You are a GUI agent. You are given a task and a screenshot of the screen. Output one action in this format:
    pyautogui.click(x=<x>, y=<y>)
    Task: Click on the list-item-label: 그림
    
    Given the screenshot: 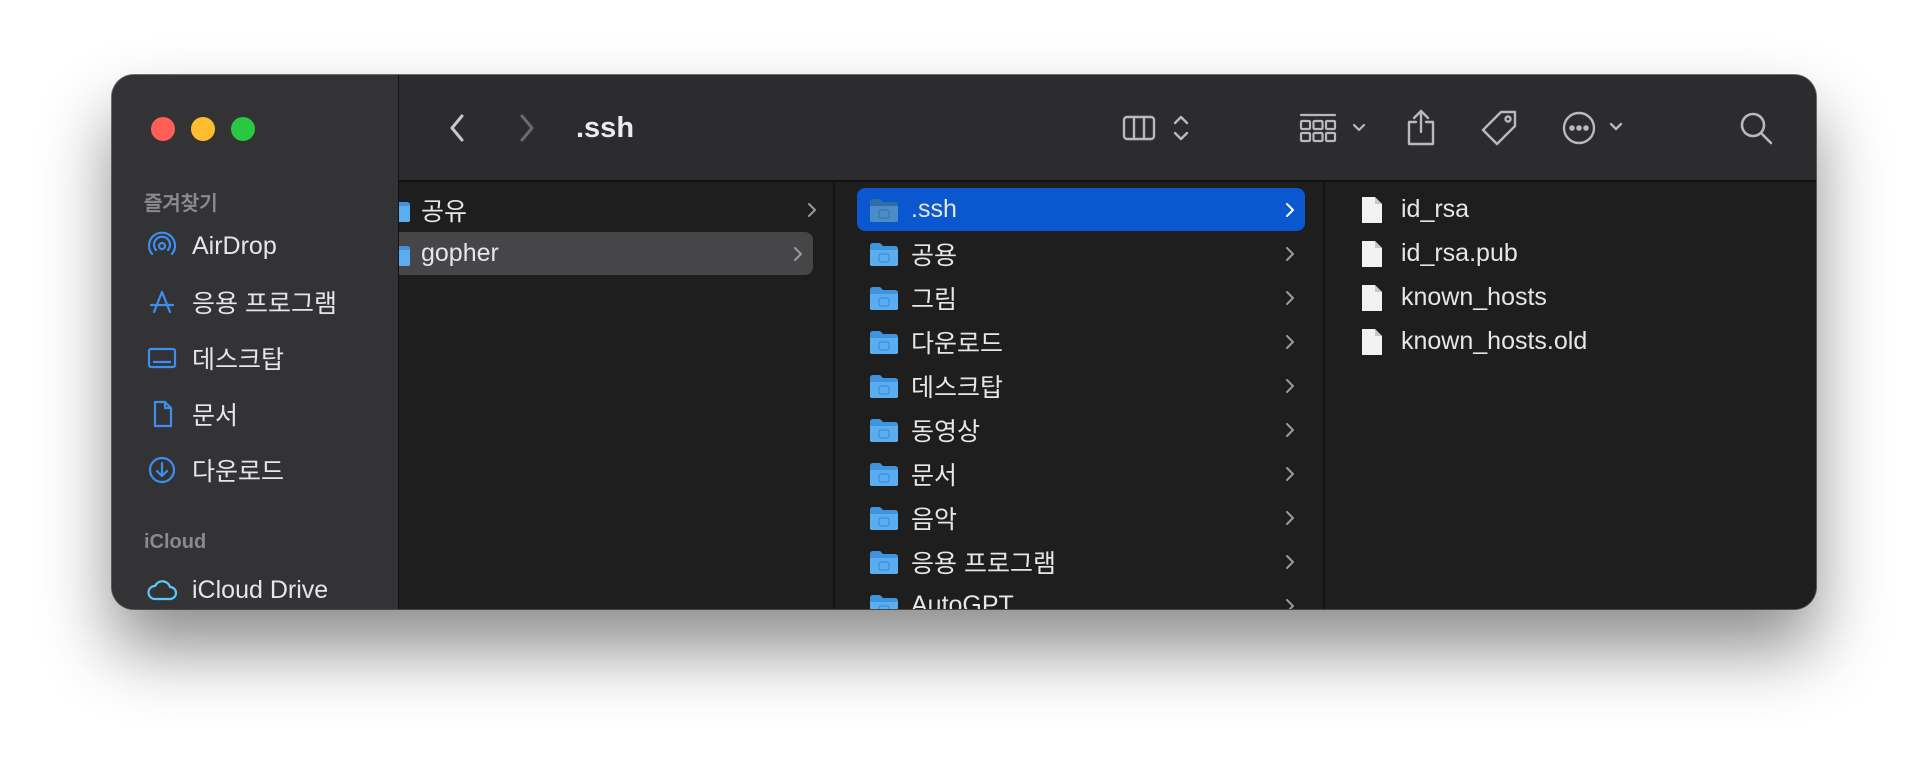 What is the action you would take?
    pyautogui.click(x=934, y=299)
    